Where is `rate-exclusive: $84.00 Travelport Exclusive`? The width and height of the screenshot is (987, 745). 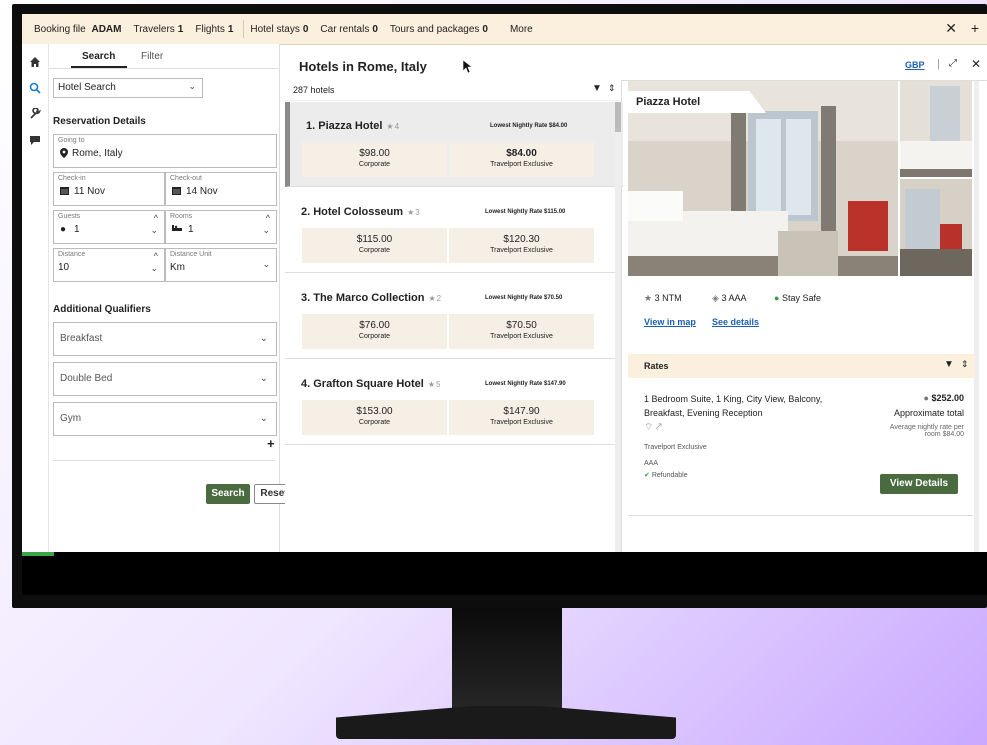 rate-exclusive: $84.00 Travelport Exclusive is located at coordinates (521, 159).